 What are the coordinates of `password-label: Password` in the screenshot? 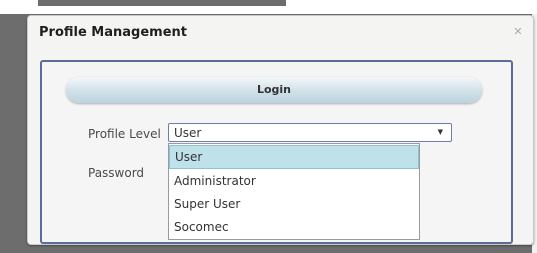 It's located at (116, 173).